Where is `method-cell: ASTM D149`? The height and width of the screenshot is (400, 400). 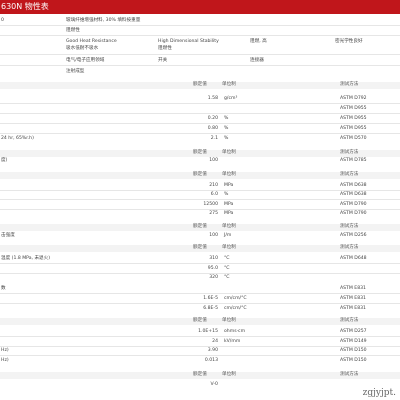 method-cell: ASTM D149 is located at coordinates (353, 341).